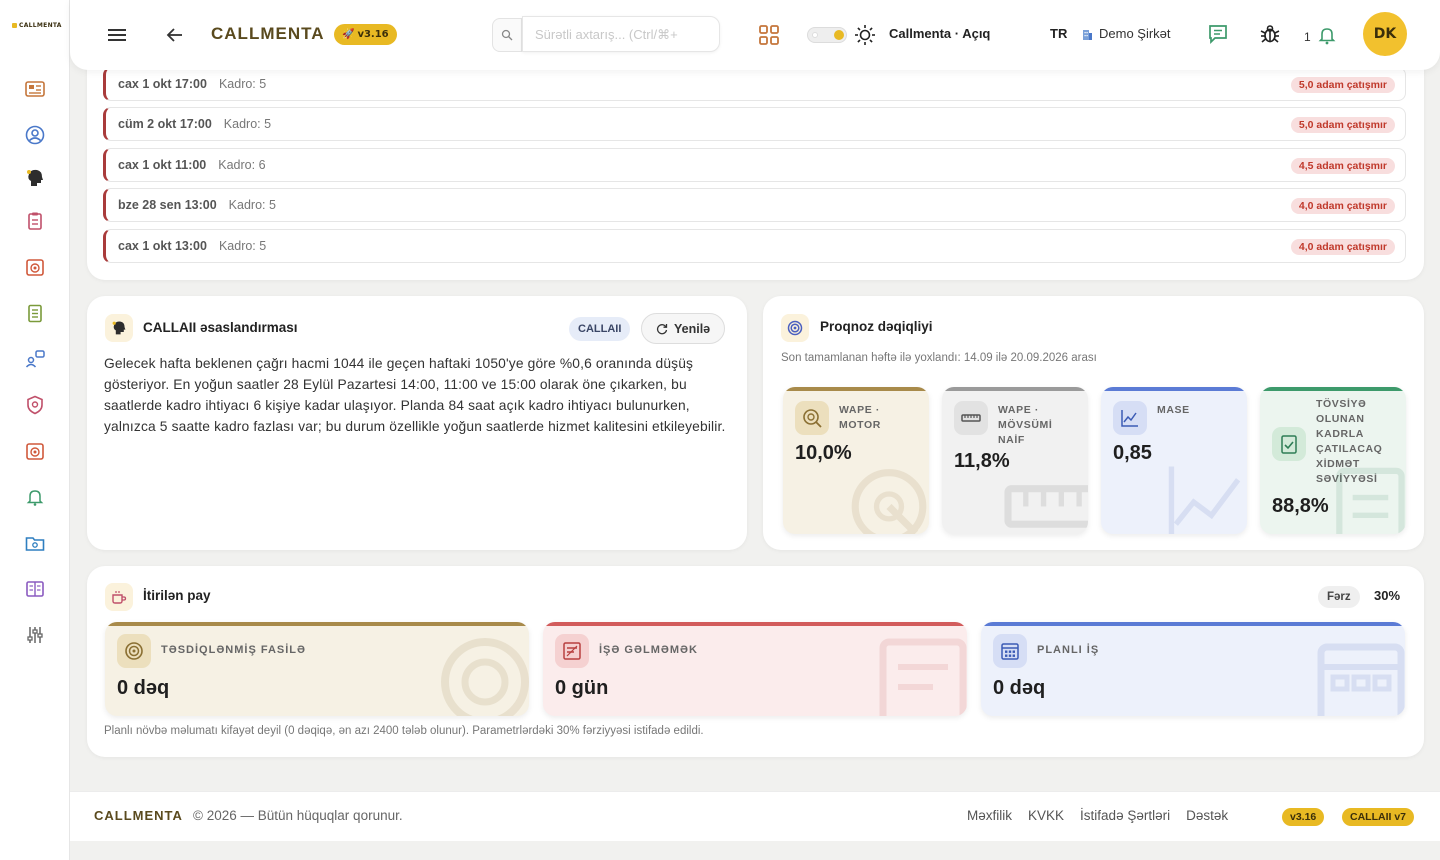 This screenshot has width=1440, height=860. What do you see at coordinates (1387, 595) in the screenshot?
I see `assumption-value: 30%` at bounding box center [1387, 595].